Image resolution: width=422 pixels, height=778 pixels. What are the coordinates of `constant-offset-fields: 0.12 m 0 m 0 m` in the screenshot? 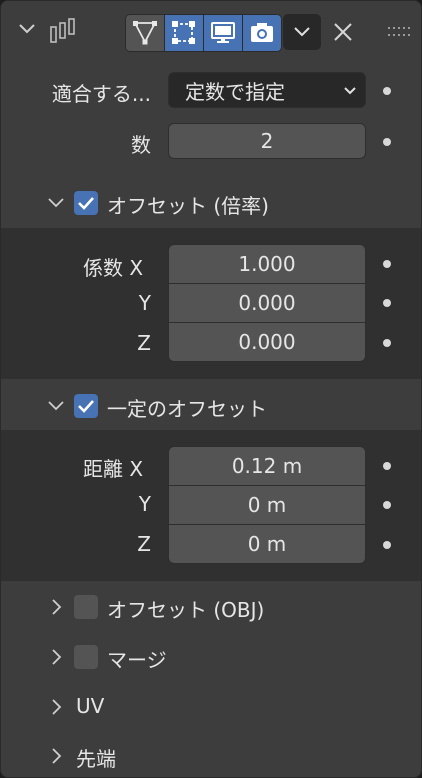 It's located at (267, 506).